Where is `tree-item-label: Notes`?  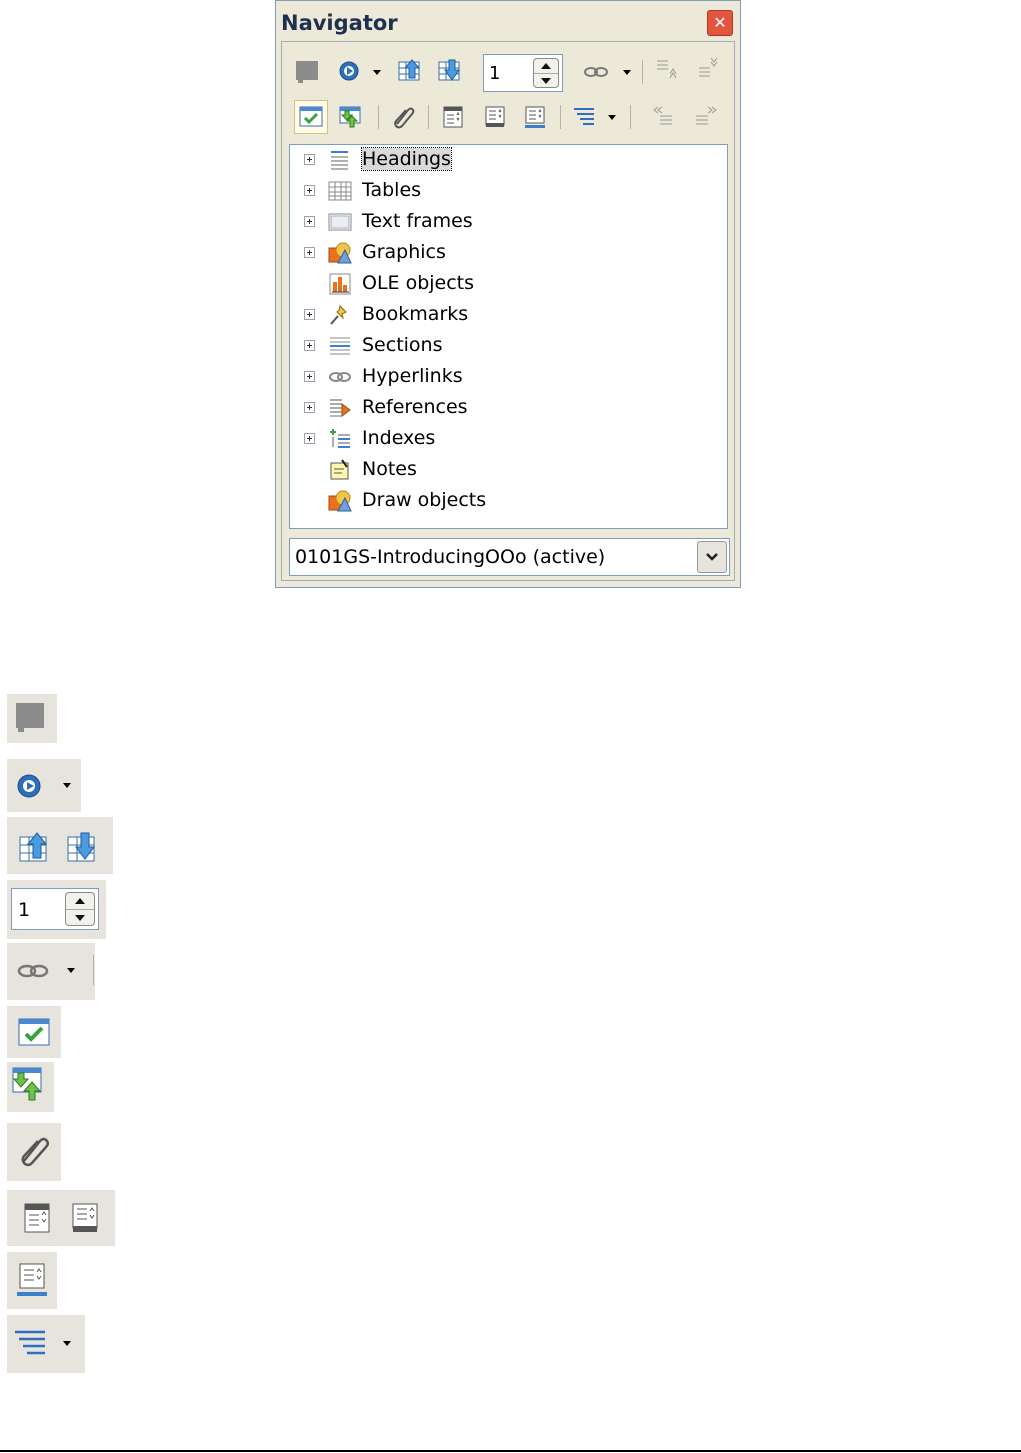 tree-item-label: Notes is located at coordinates (389, 469).